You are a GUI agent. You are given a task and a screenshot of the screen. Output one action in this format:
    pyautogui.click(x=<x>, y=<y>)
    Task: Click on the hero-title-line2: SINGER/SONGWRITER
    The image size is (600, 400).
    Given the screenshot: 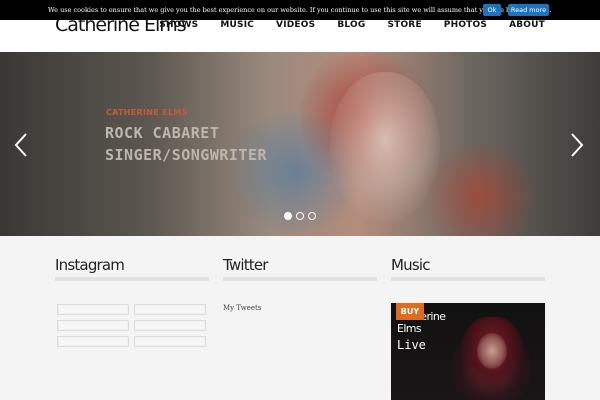 What is the action you would take?
    pyautogui.click(x=186, y=155)
    